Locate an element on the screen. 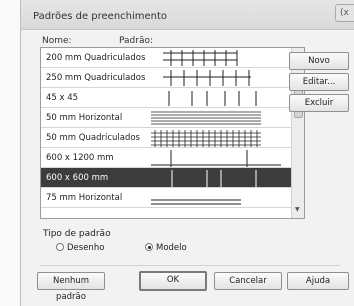 This screenshot has height=306, width=354. square-grid-pattern-icon is located at coordinates (214, 178).